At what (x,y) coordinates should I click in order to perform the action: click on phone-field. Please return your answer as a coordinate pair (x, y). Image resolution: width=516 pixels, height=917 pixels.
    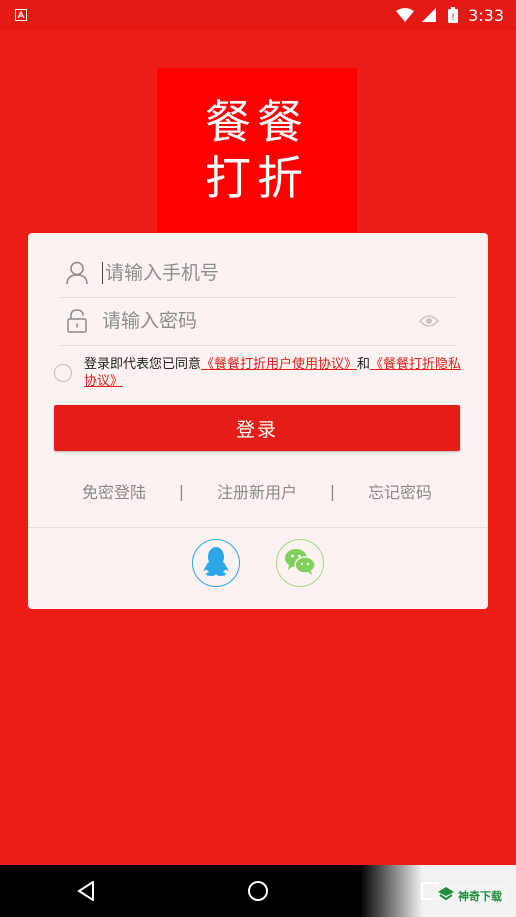
    Looking at the image, I should click on (258, 273).